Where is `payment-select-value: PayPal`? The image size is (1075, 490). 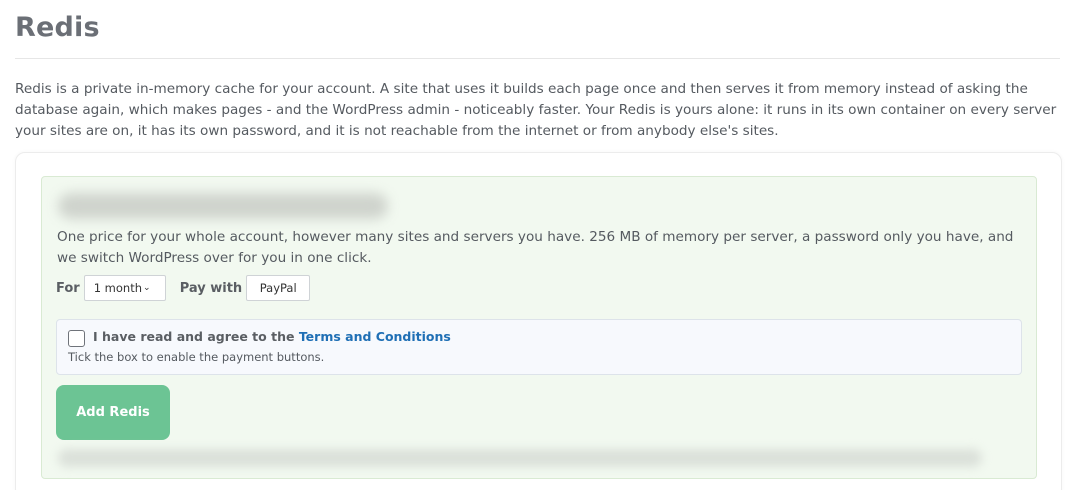
payment-select-value: PayPal is located at coordinates (278, 288).